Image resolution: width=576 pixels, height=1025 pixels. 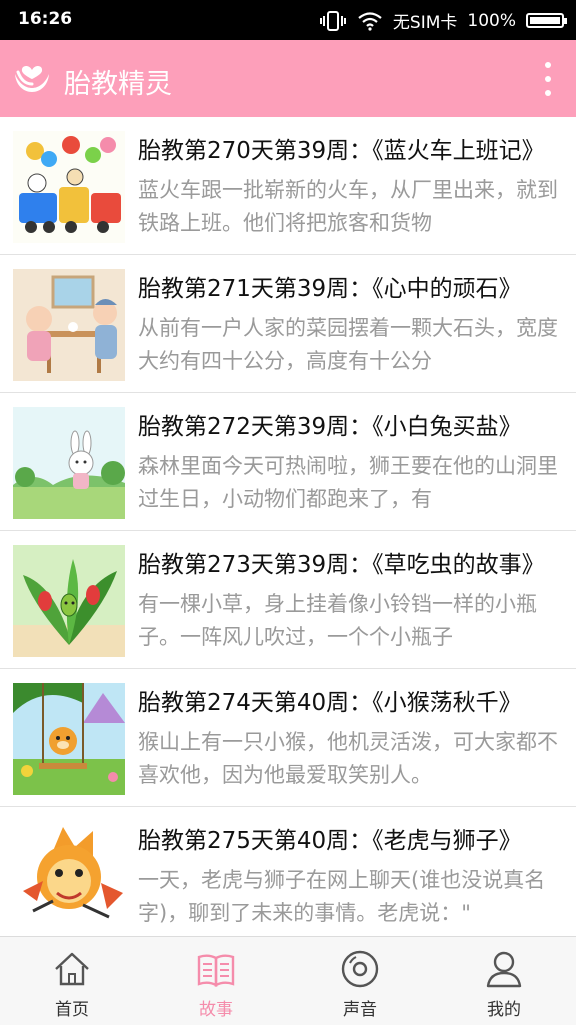 What do you see at coordinates (348, 758) in the screenshot?
I see `story-desc: 猴山上有一只小猴，他机灵活泼，可大家都不喜欢他，因为他最爱取笑别人。` at bounding box center [348, 758].